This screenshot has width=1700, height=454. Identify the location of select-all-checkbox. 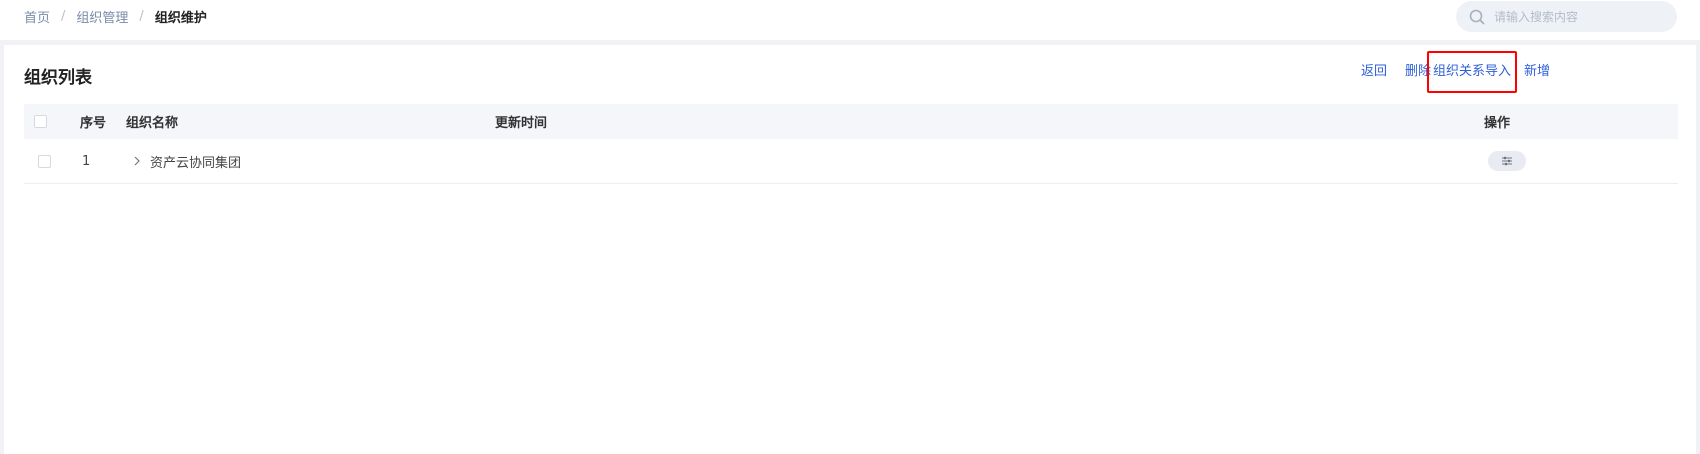
(40, 121).